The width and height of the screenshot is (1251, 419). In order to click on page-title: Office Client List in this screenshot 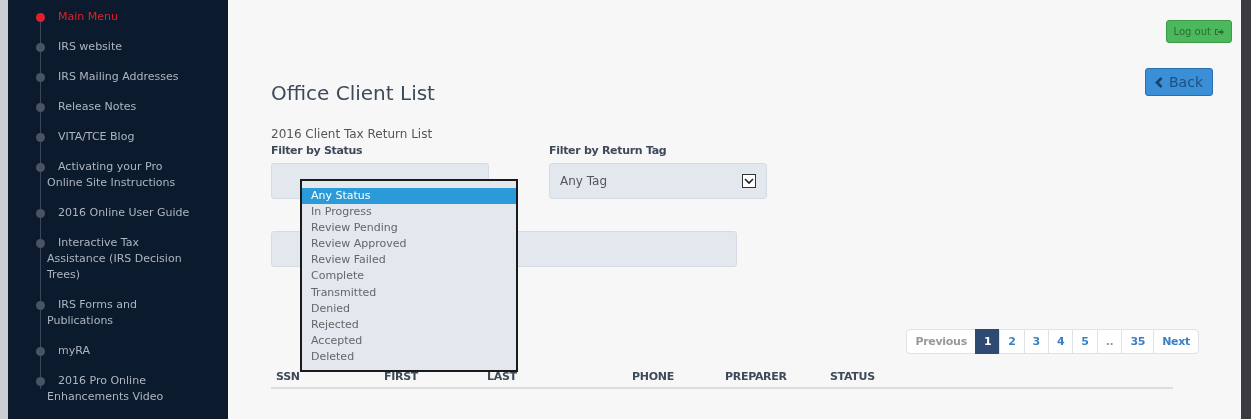, I will do `click(353, 93)`.